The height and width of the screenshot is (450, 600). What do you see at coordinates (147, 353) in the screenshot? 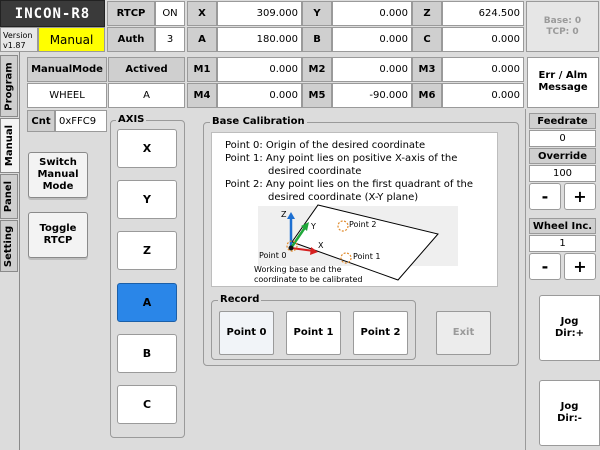
I see `axis-button-b: B` at bounding box center [147, 353].